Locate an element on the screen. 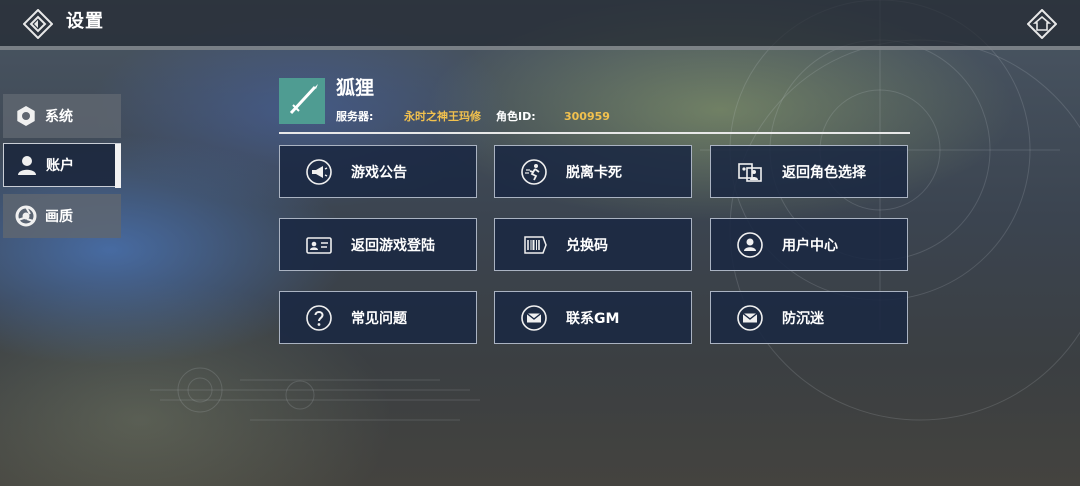 The image size is (1080, 486). anti-addiction-button: 防沉迷 is located at coordinates (809, 317).